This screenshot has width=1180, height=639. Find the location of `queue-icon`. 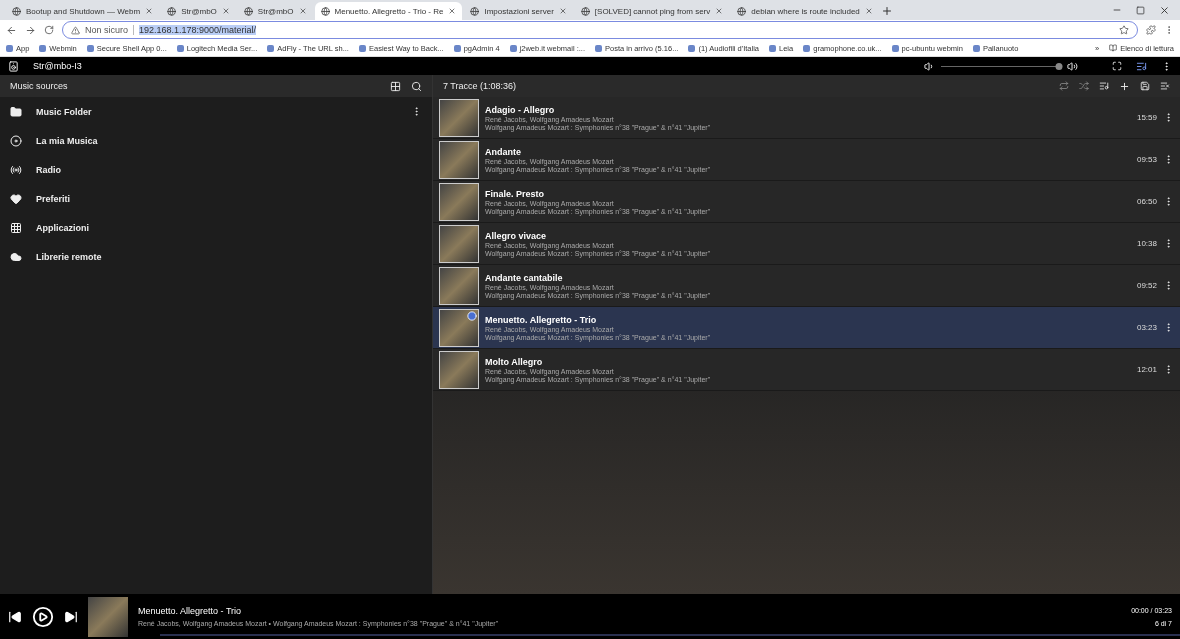

queue-icon is located at coordinates (1141, 66).